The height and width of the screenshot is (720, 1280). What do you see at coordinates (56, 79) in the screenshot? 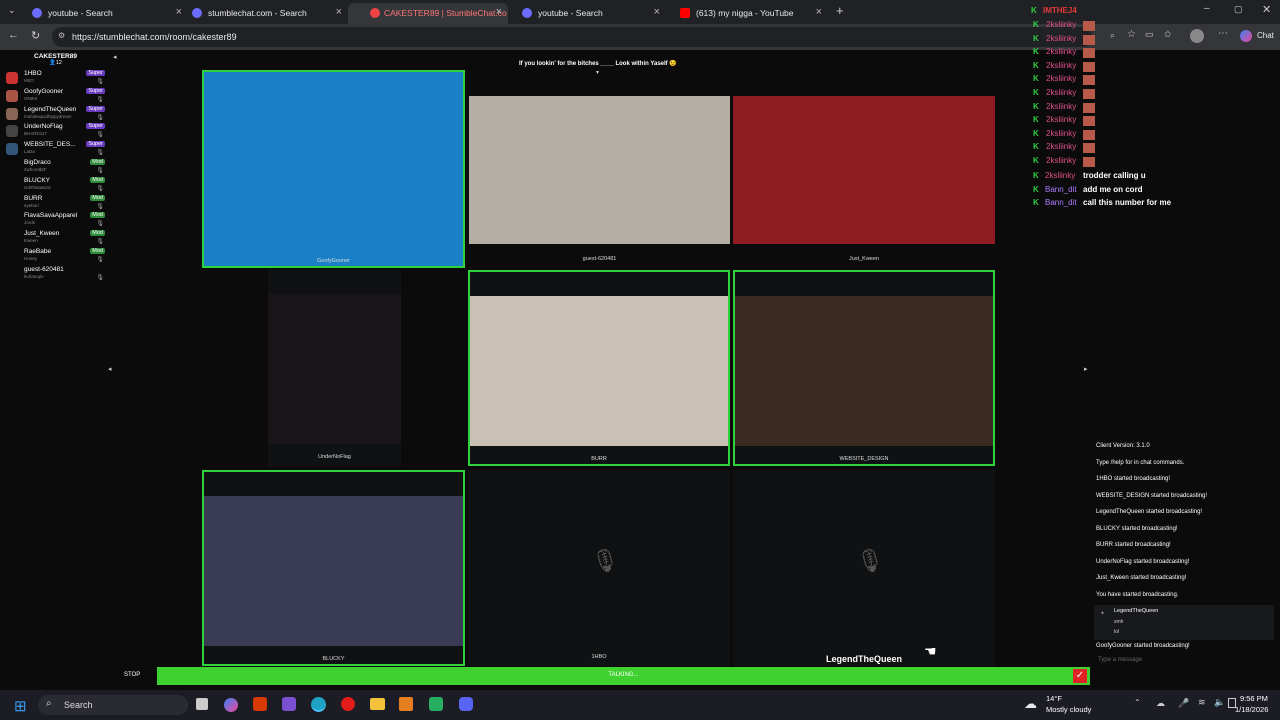
I see `user-list-item: 1HBO HBO Super 🎙` at bounding box center [56, 79].